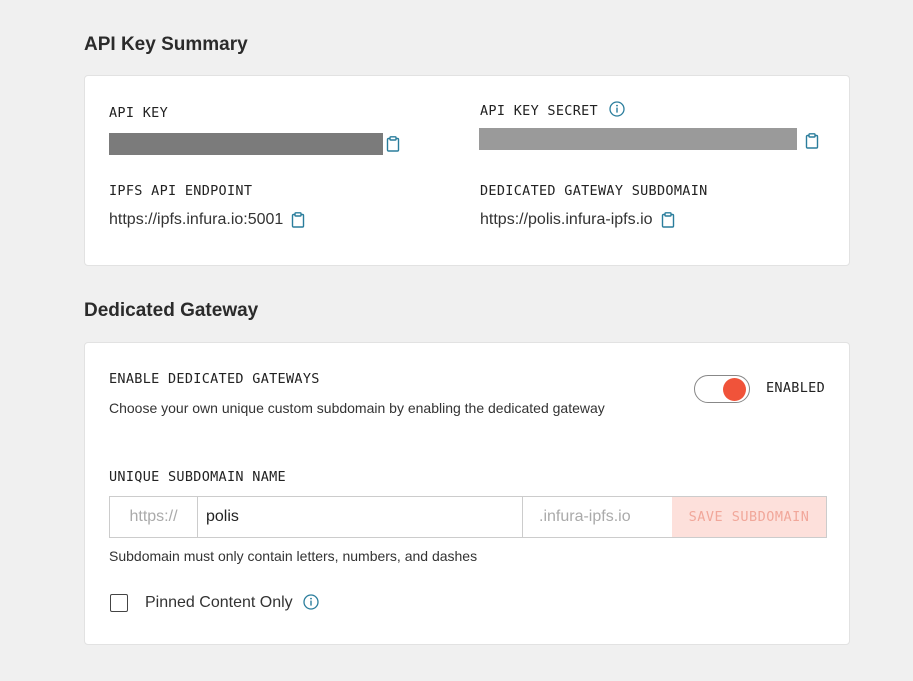 This screenshot has height=681, width=913. I want to click on api-key-masked-value, so click(246, 144).